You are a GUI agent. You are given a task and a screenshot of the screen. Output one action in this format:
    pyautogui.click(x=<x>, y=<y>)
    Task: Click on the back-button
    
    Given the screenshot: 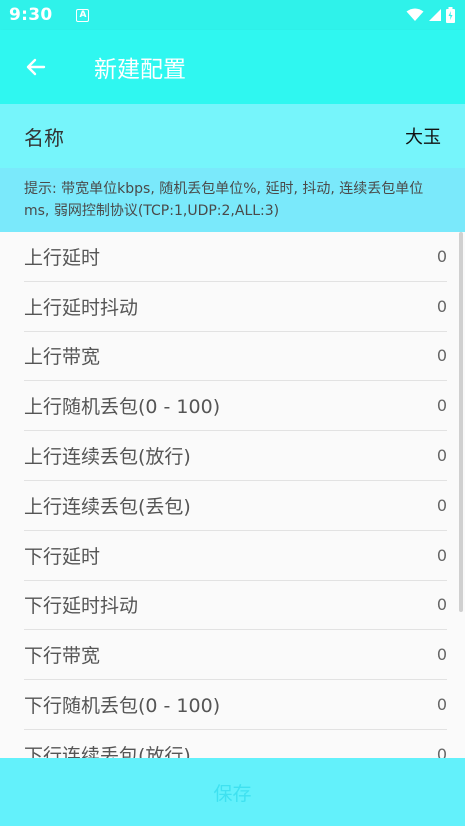 What is the action you would take?
    pyautogui.click(x=36, y=67)
    